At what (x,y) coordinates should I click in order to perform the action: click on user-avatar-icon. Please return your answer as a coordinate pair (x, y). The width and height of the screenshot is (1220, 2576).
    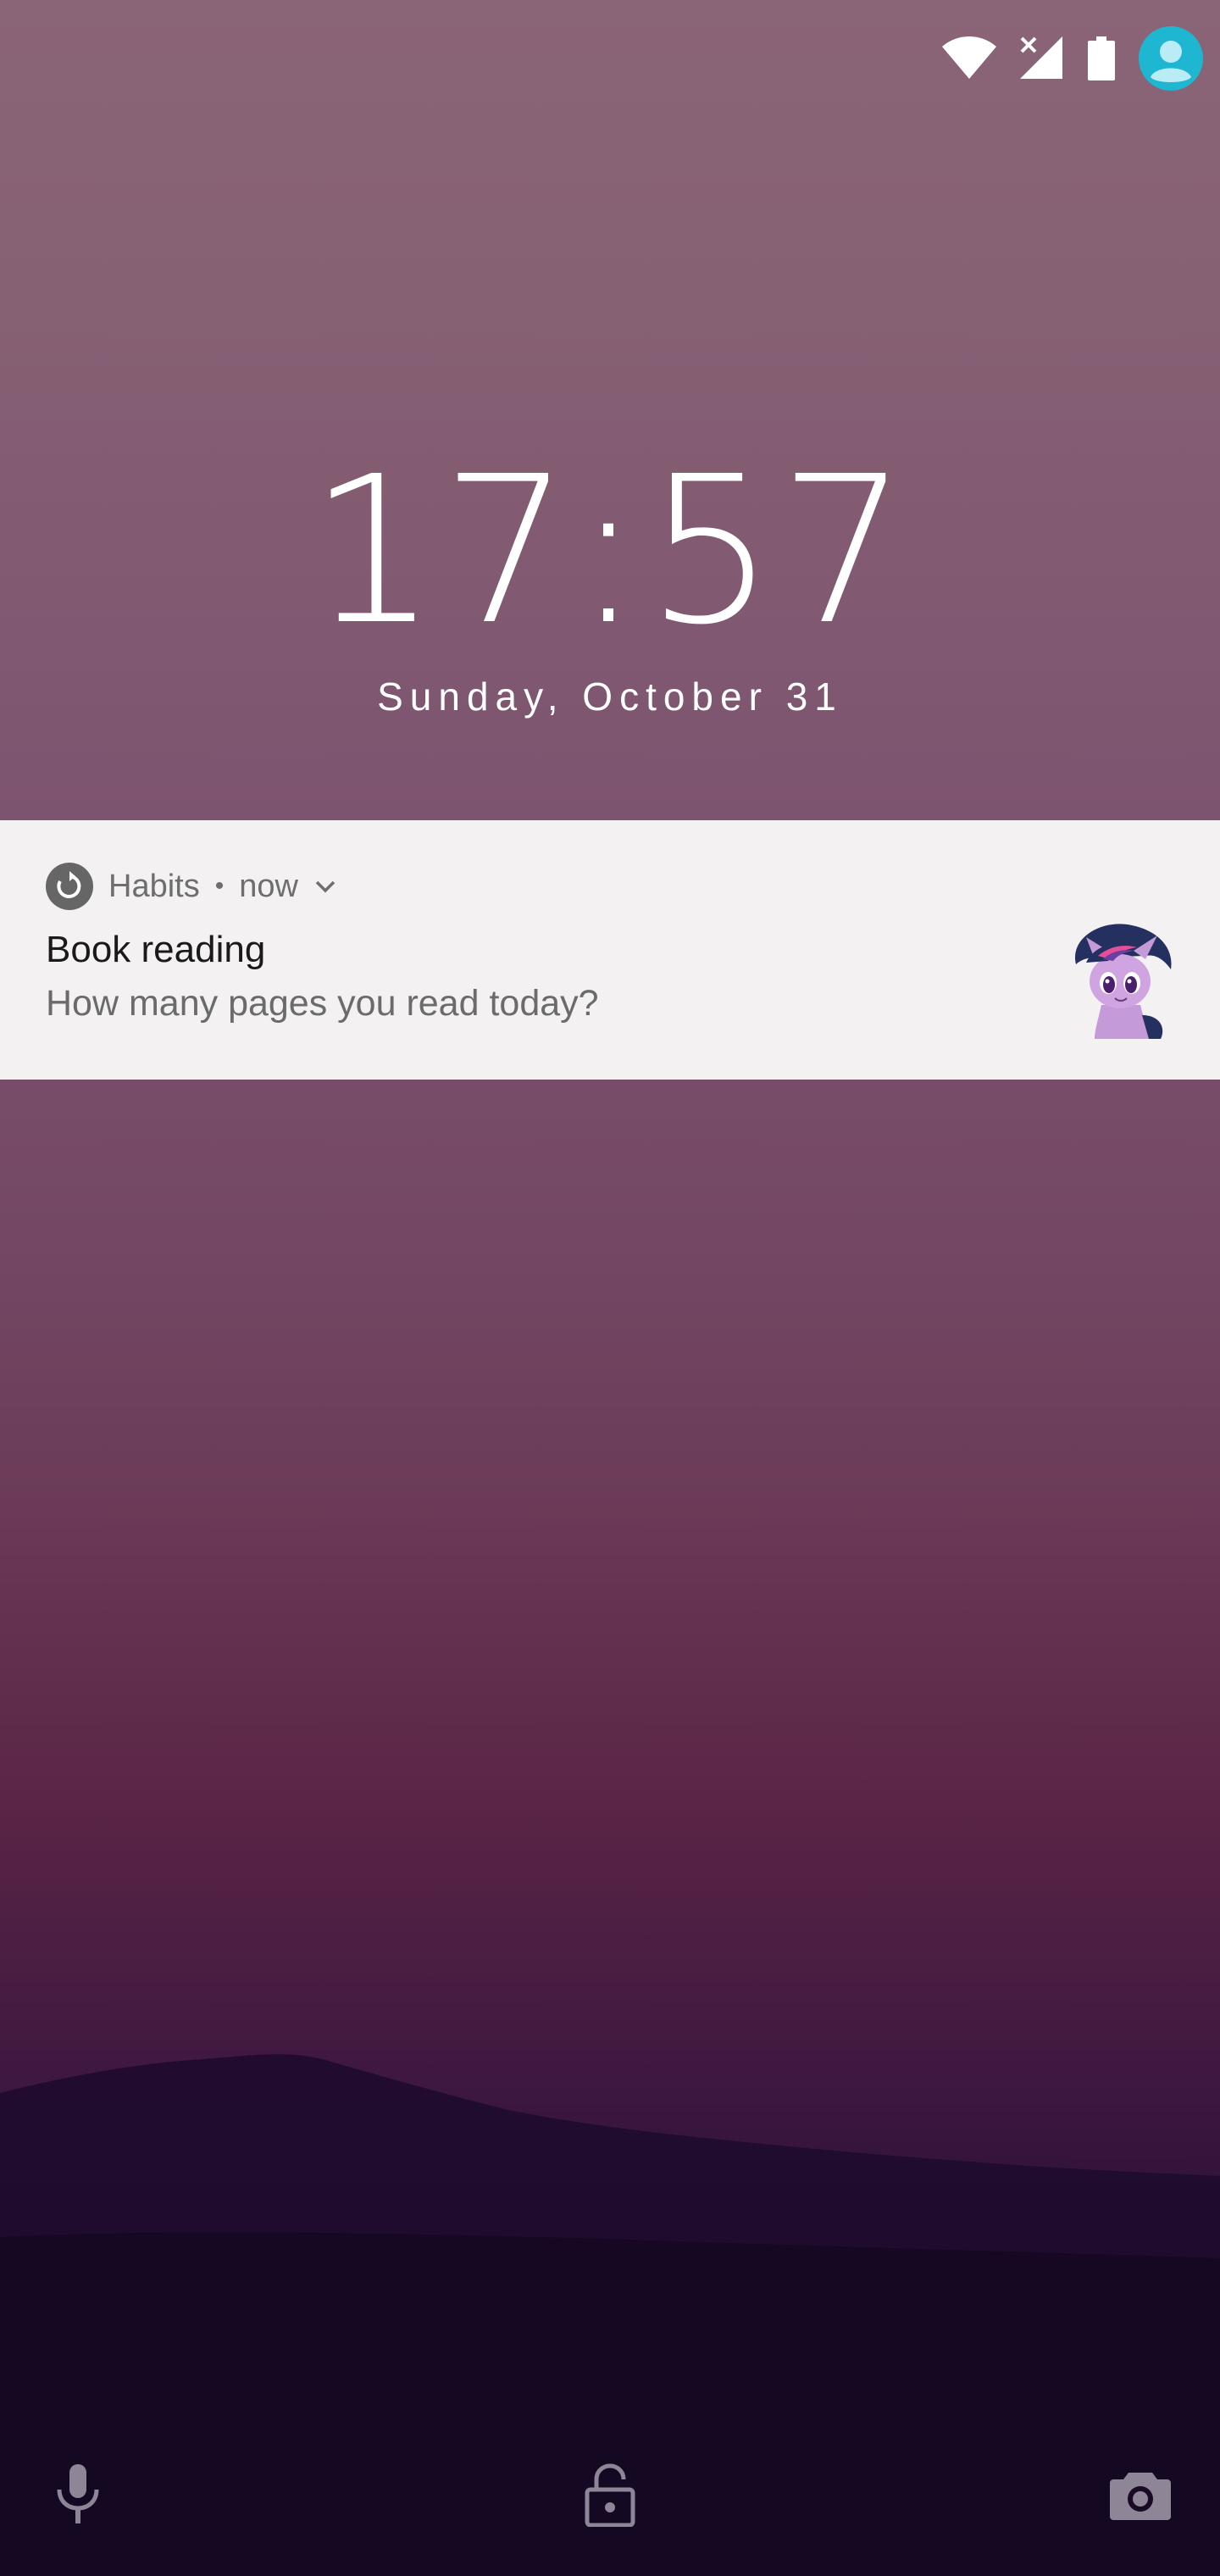
    Looking at the image, I should click on (1171, 58).